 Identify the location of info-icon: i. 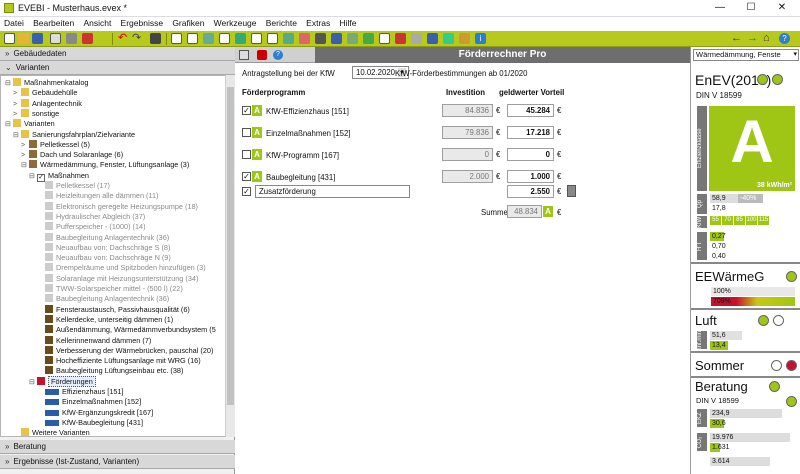
(480, 38).